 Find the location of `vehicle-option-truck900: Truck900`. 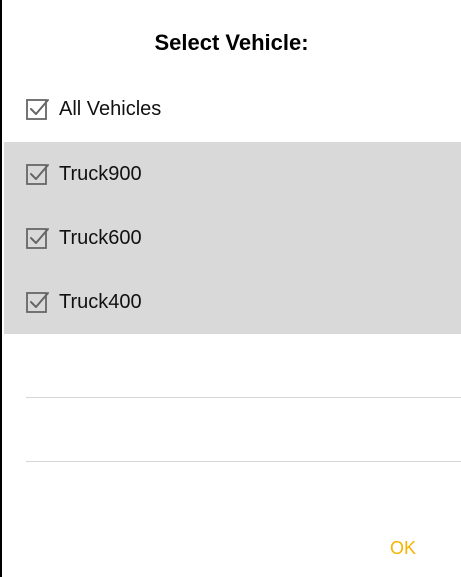

vehicle-option-truck900: Truck900 is located at coordinates (232, 174).